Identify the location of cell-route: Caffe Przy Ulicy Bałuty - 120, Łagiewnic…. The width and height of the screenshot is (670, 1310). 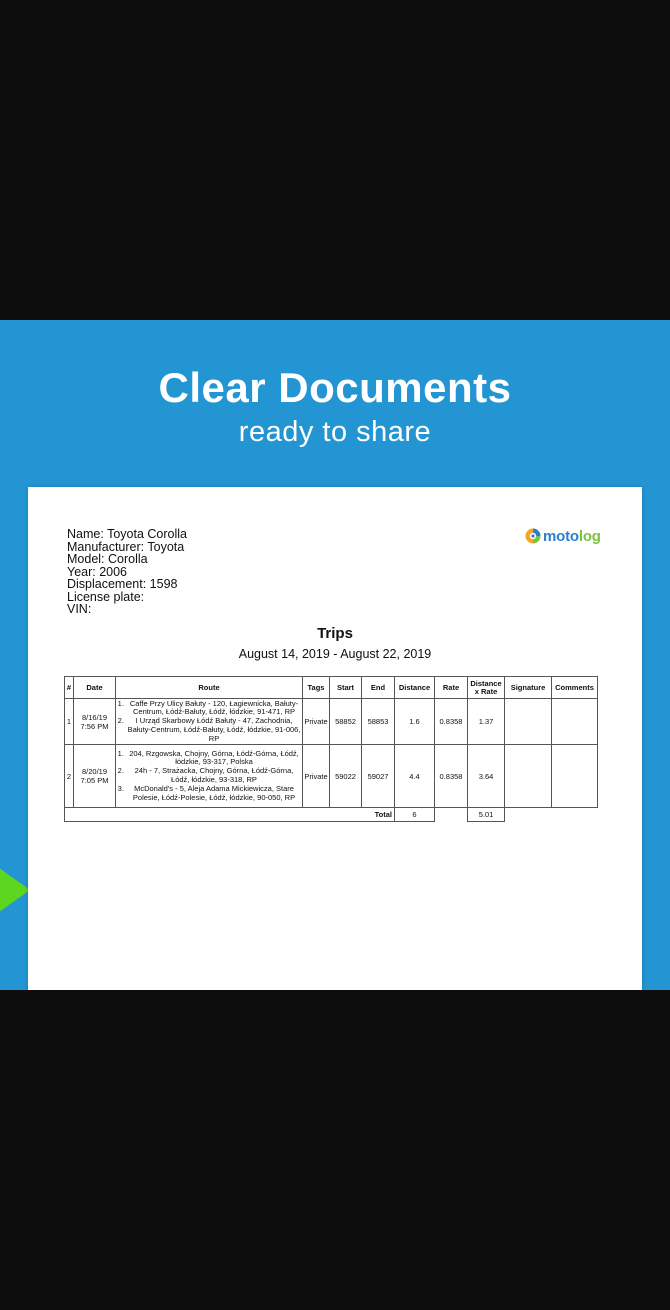
(209, 721).